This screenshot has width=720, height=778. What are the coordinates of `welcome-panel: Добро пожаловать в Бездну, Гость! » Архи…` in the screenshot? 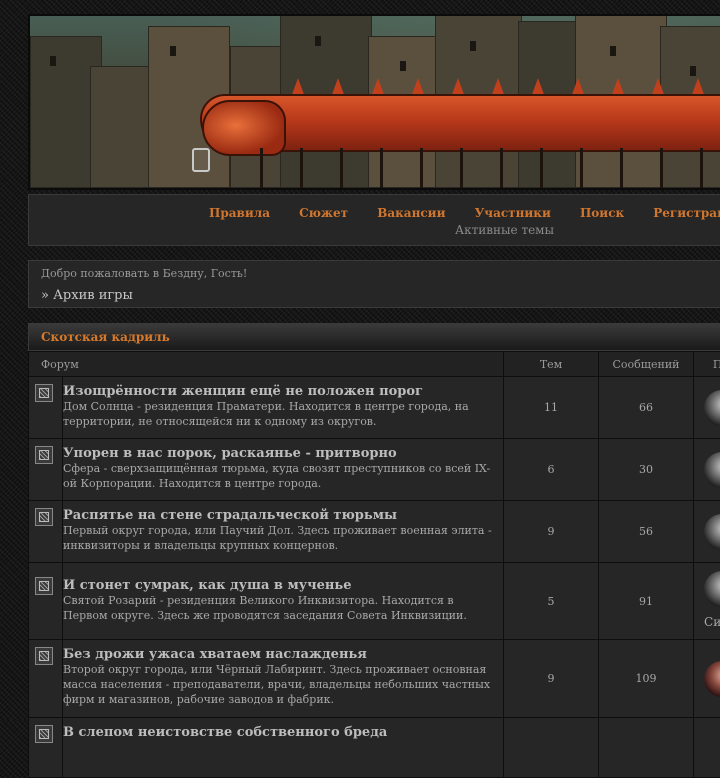 It's located at (374, 284).